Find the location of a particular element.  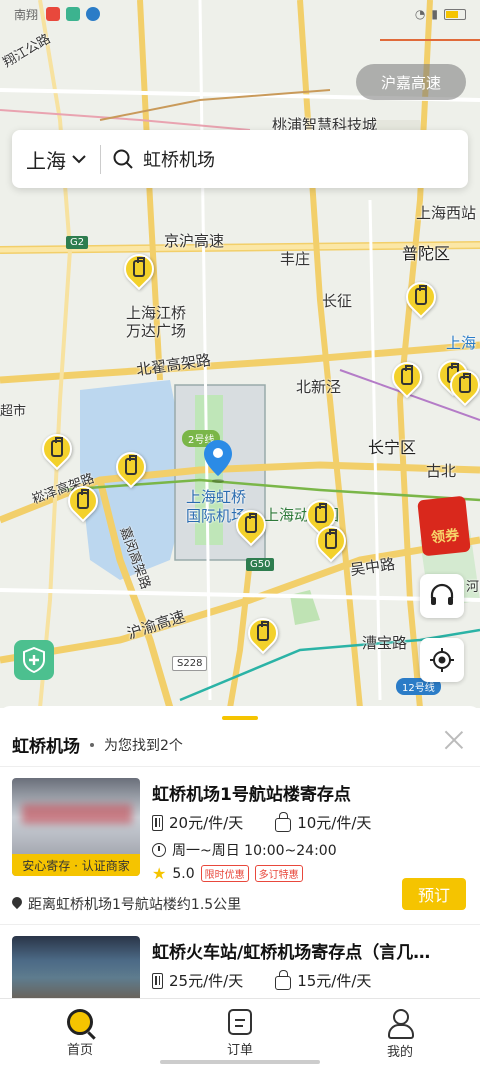

hours-row: 周一~周日 10:00~24:00 is located at coordinates (244, 850).